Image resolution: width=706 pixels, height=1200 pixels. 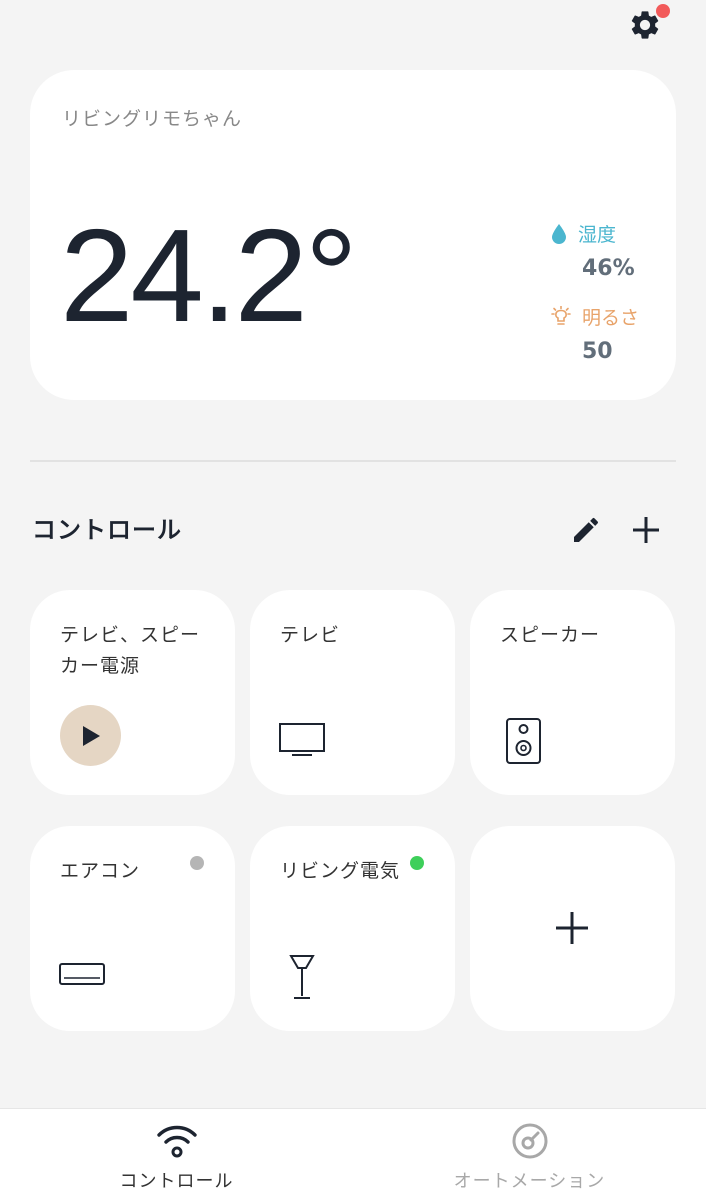 What do you see at coordinates (107, 530) in the screenshot?
I see `controls-title: コントロール` at bounding box center [107, 530].